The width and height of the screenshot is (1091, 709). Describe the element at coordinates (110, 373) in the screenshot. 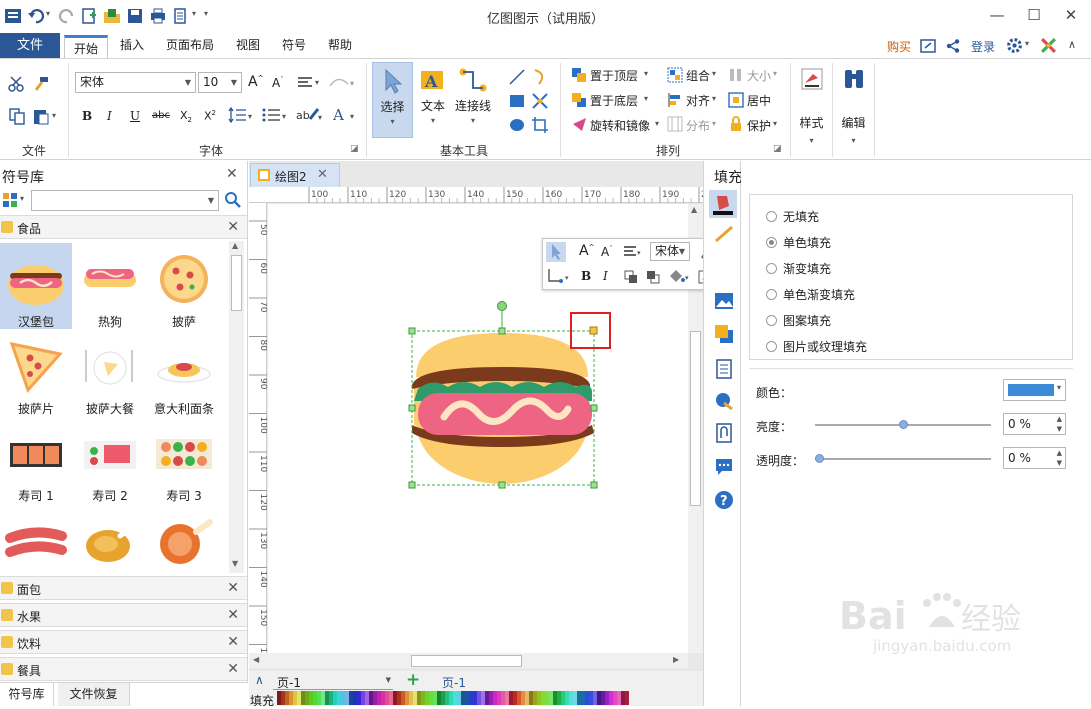

I see `symbol-item: 披萨大餐` at that location.